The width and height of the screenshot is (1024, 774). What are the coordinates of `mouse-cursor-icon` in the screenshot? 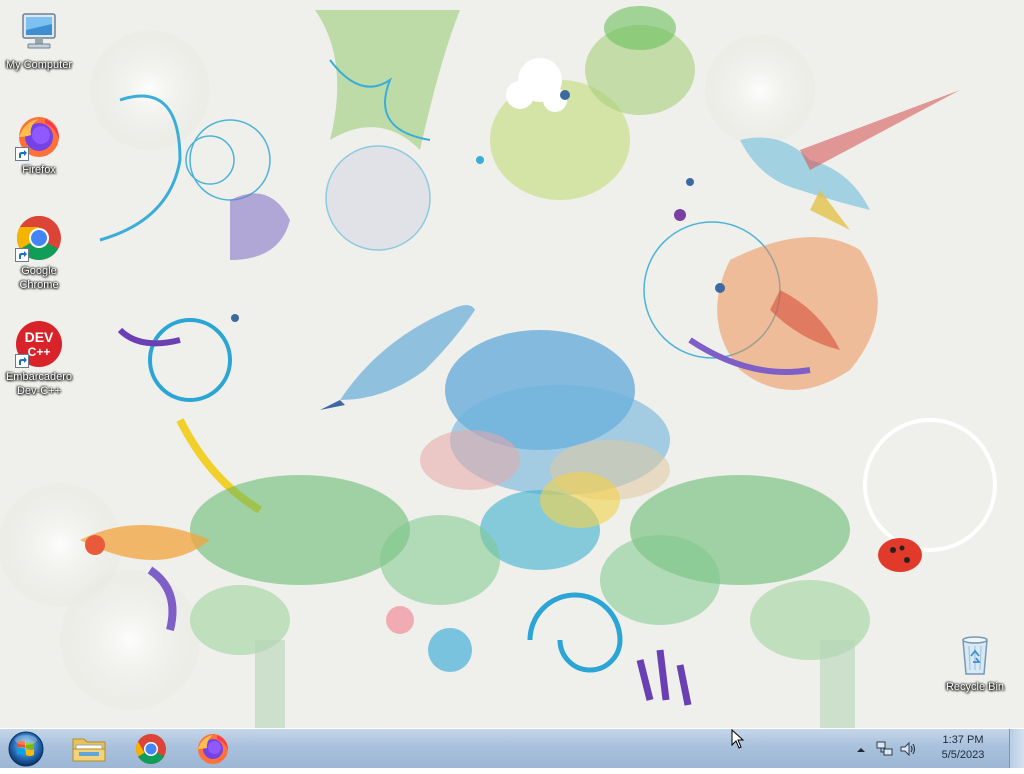 It's located at (738, 739).